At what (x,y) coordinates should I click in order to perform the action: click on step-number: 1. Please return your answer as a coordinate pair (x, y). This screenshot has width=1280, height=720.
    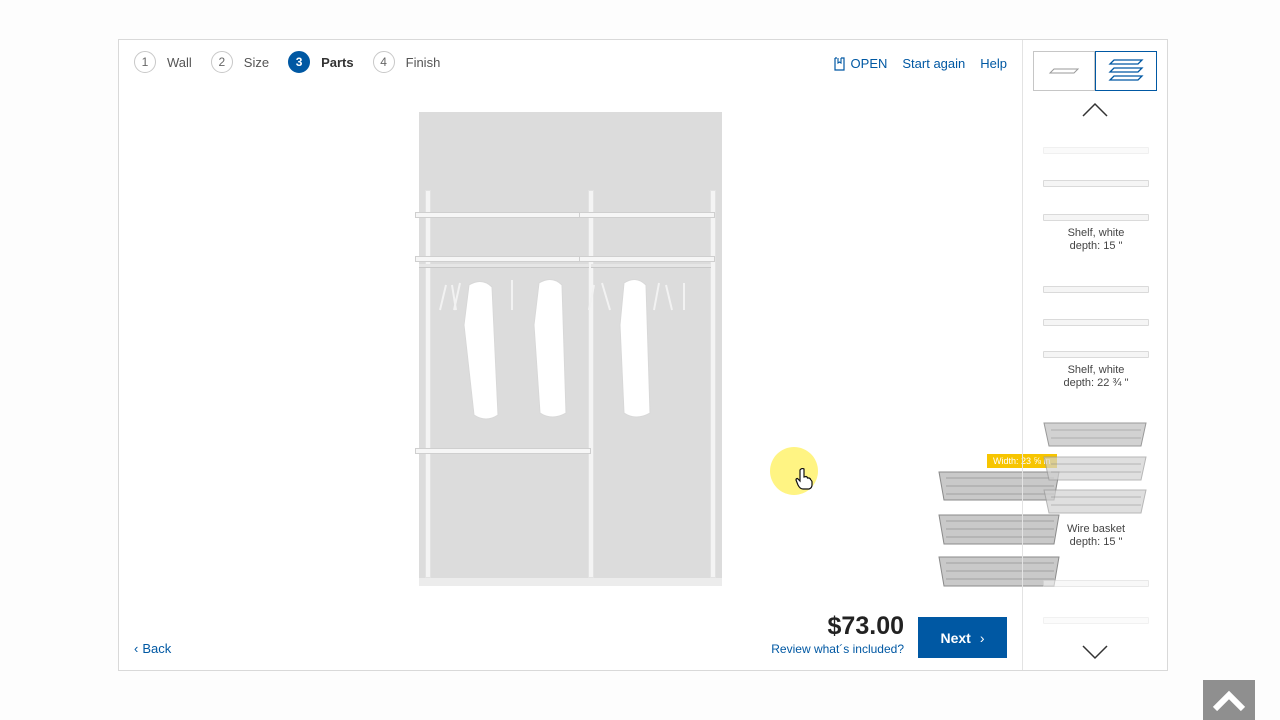
    Looking at the image, I should click on (145, 62).